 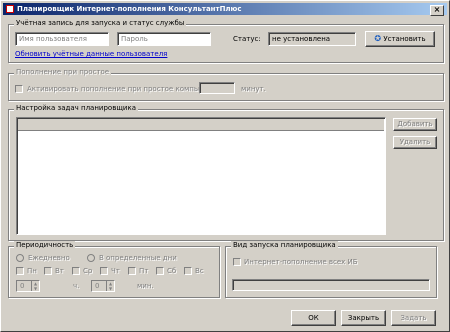 What do you see at coordinates (91, 258) in the screenshot?
I see `specific-days-radio` at bounding box center [91, 258].